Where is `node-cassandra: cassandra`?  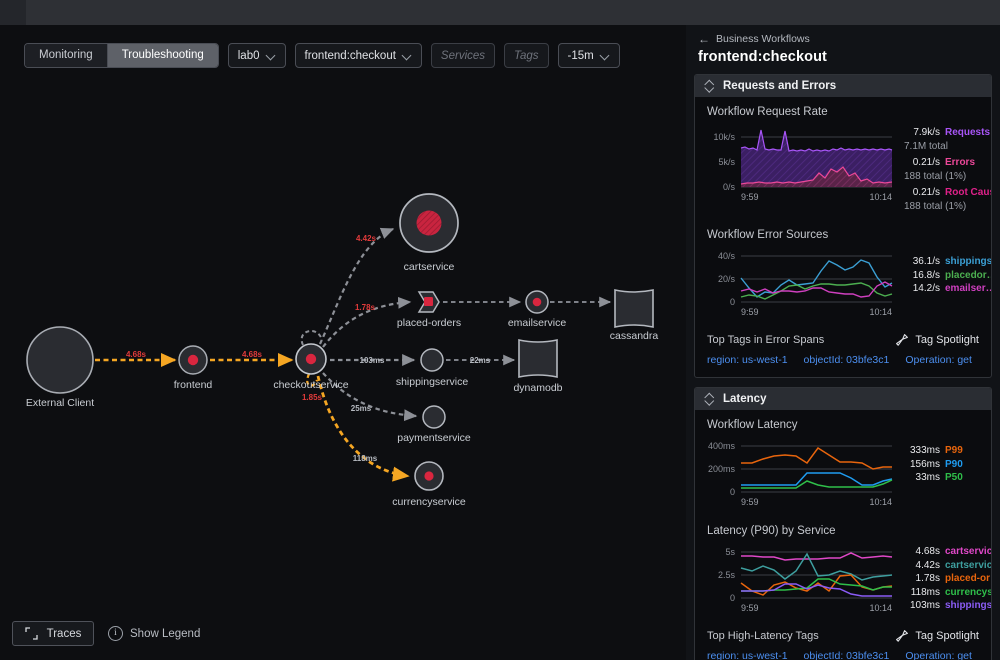
node-cassandra: cassandra is located at coordinates (634, 315).